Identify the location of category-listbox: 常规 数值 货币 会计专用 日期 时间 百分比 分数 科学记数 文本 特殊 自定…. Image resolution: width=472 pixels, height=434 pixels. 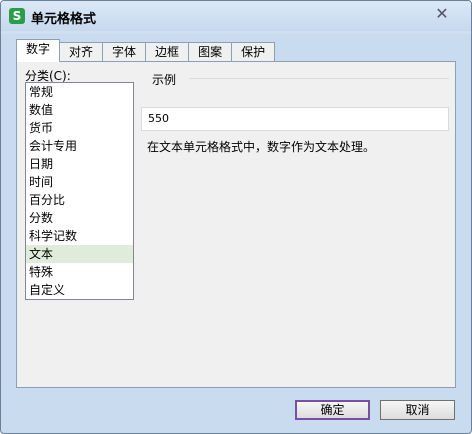
(79, 191).